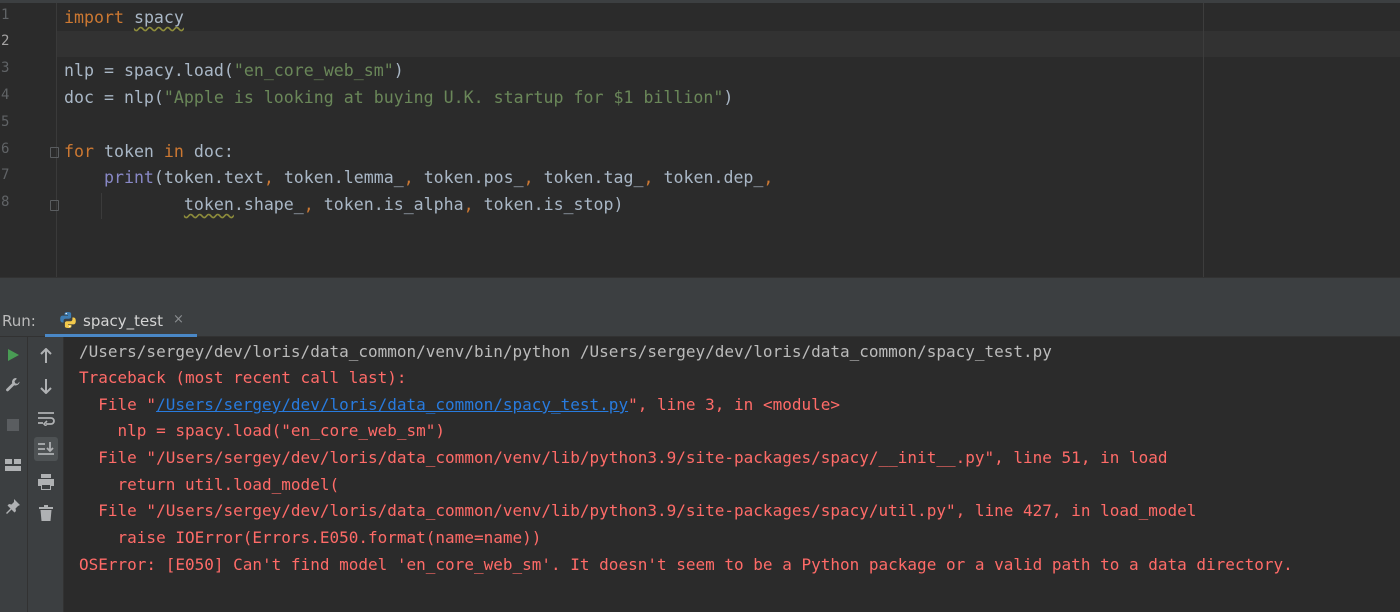 The image size is (1400, 612). I want to click on layout-icon, so click(13, 465).